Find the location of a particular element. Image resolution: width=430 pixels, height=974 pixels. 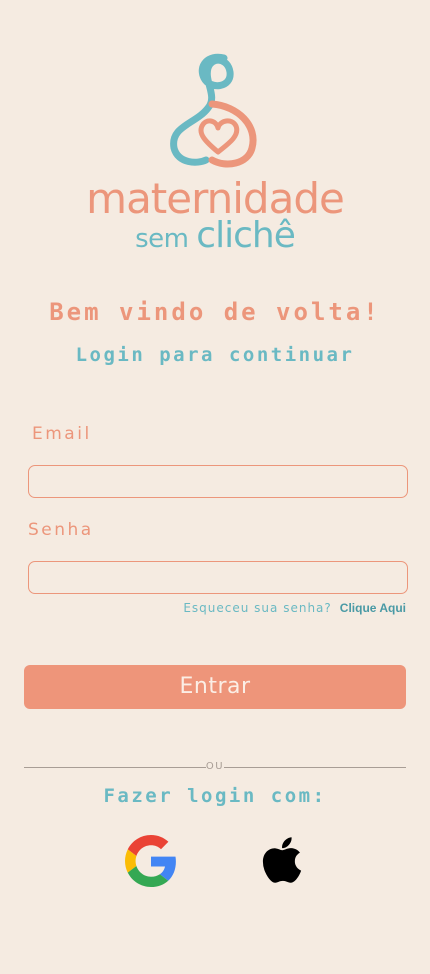

apple-login-button is located at coordinates (282, 860).